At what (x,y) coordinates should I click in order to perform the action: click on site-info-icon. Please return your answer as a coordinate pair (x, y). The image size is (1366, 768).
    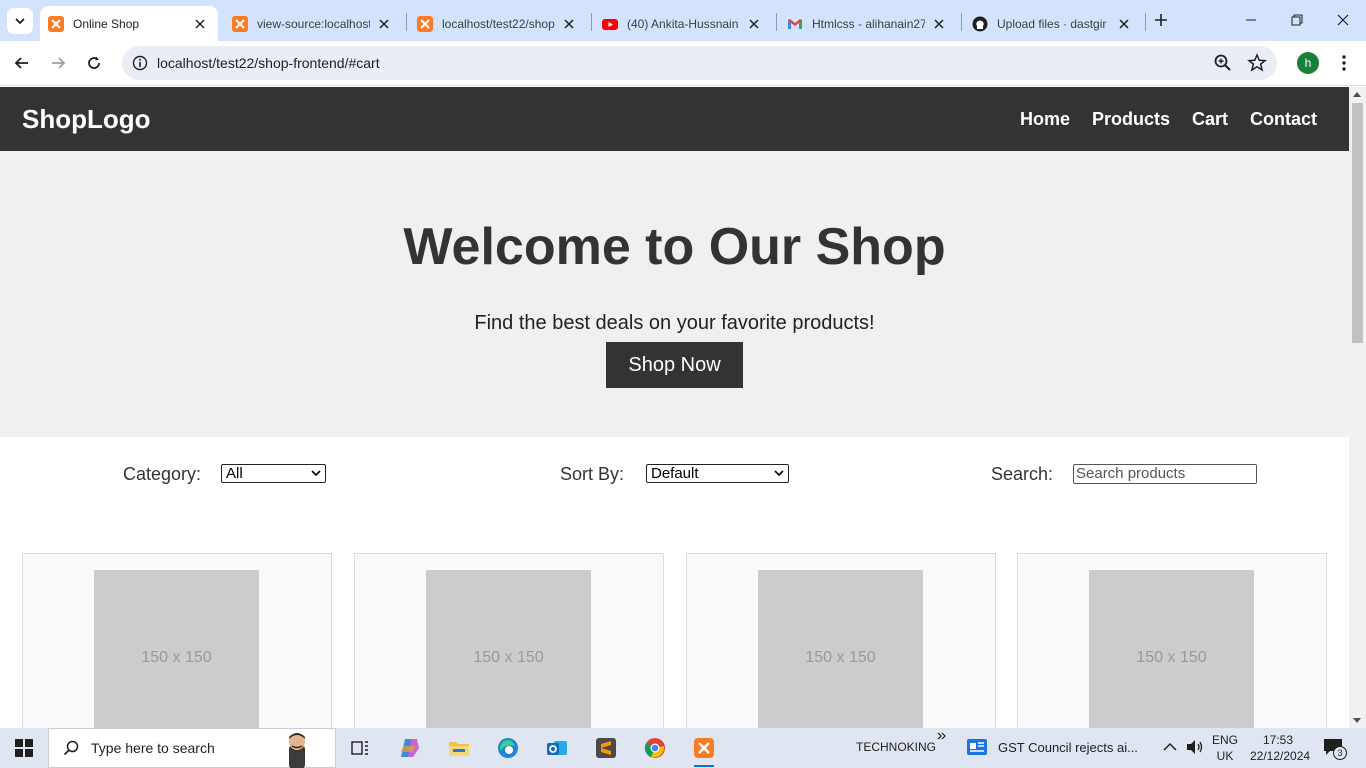
    Looking at the image, I should click on (140, 63).